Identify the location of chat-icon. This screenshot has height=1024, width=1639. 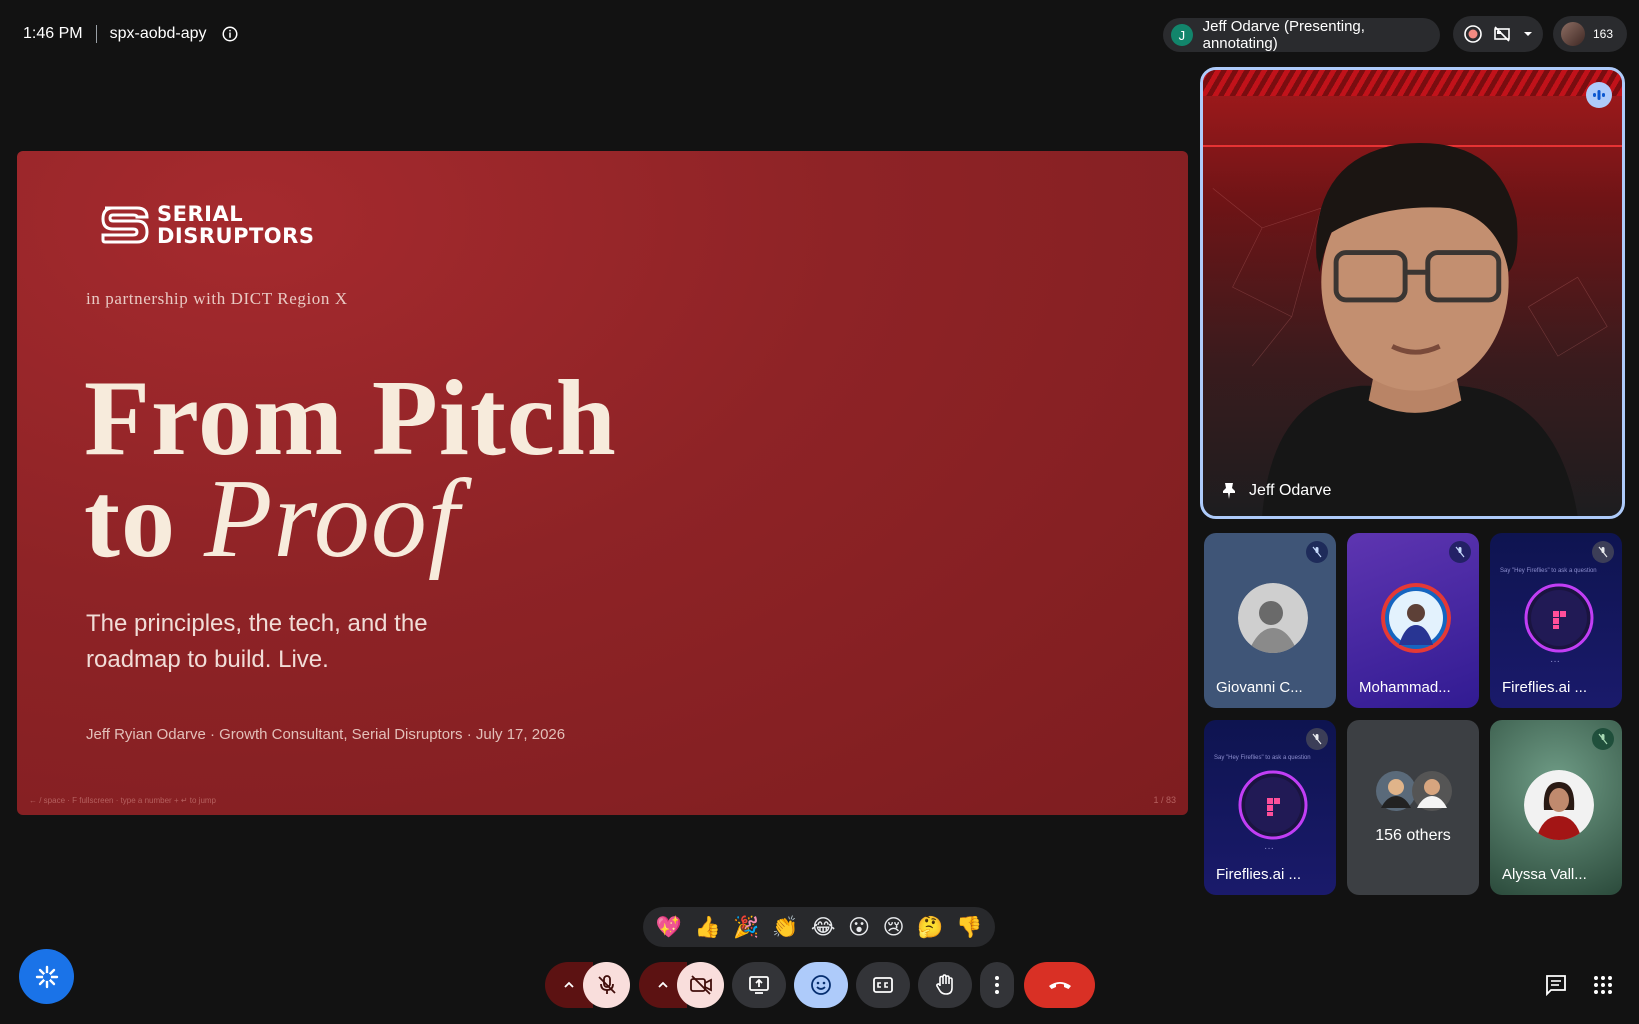
(1556, 985).